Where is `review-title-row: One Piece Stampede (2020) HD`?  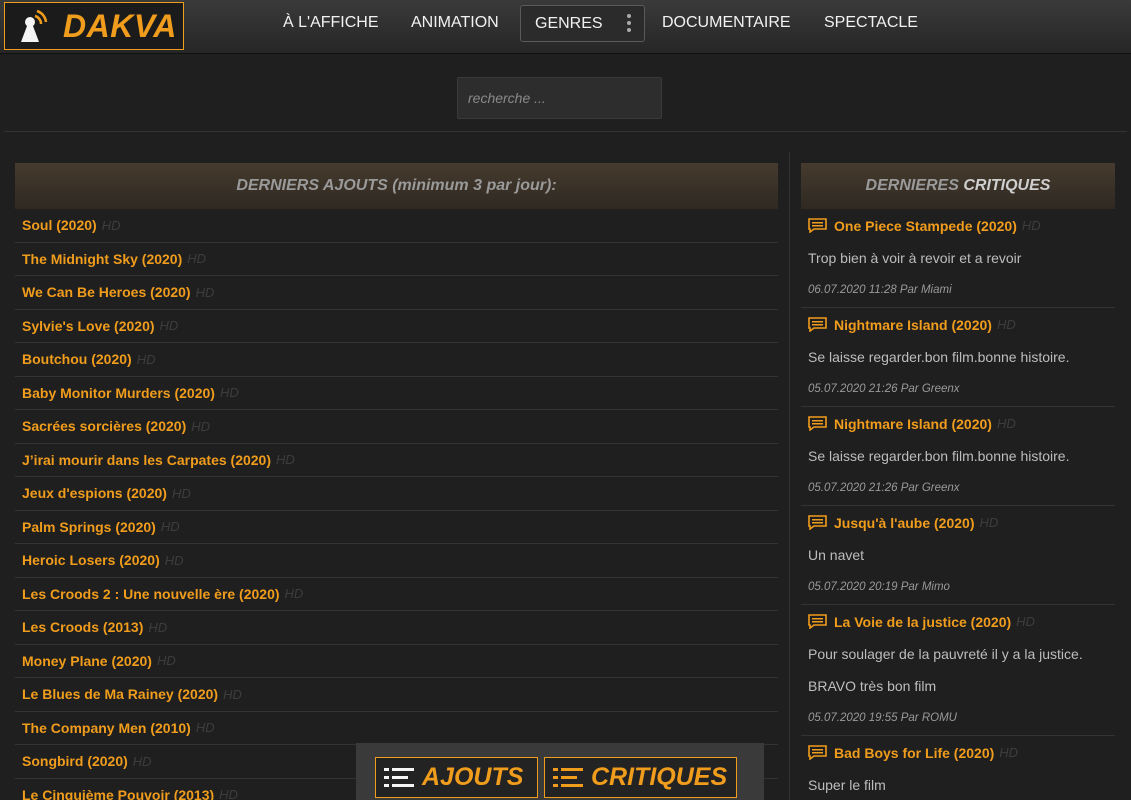
review-title-row: One Piece Stampede (2020) HD is located at coordinates (958, 225).